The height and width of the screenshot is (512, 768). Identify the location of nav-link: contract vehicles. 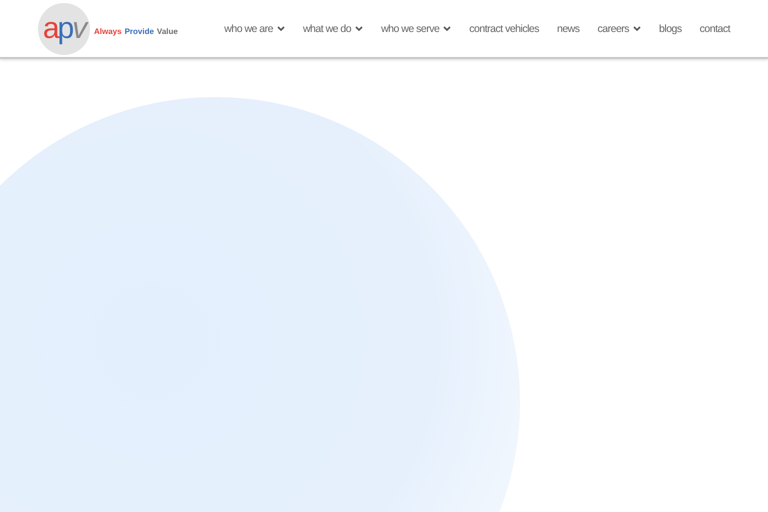
(504, 28).